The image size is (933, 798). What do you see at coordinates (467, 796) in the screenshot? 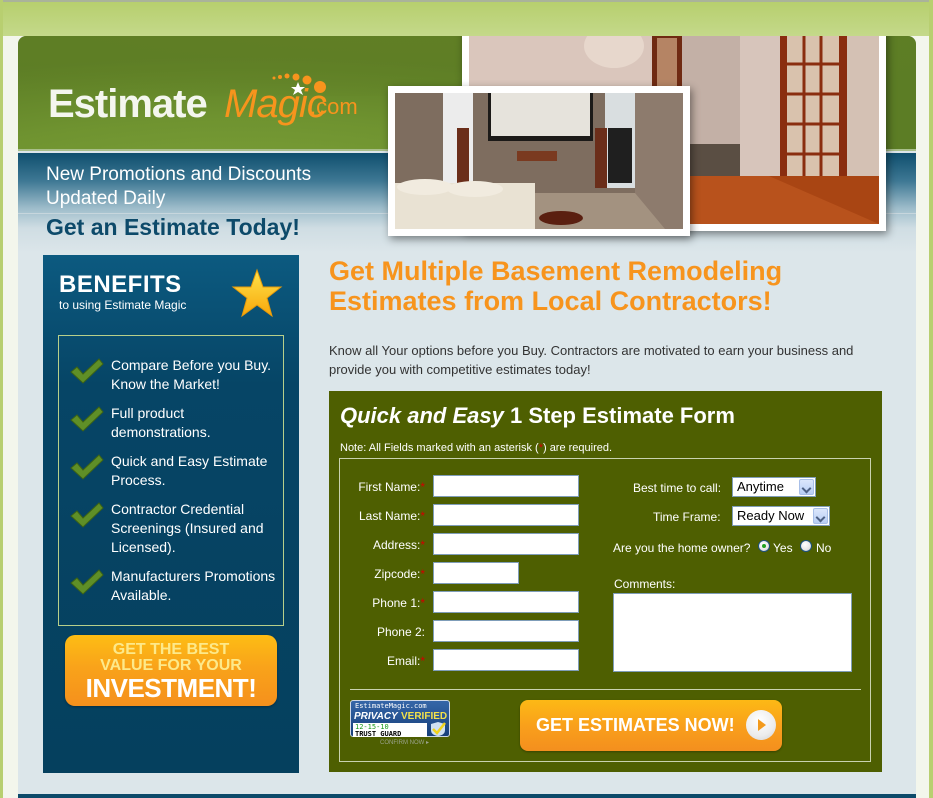
I see `footer-divider` at bounding box center [467, 796].